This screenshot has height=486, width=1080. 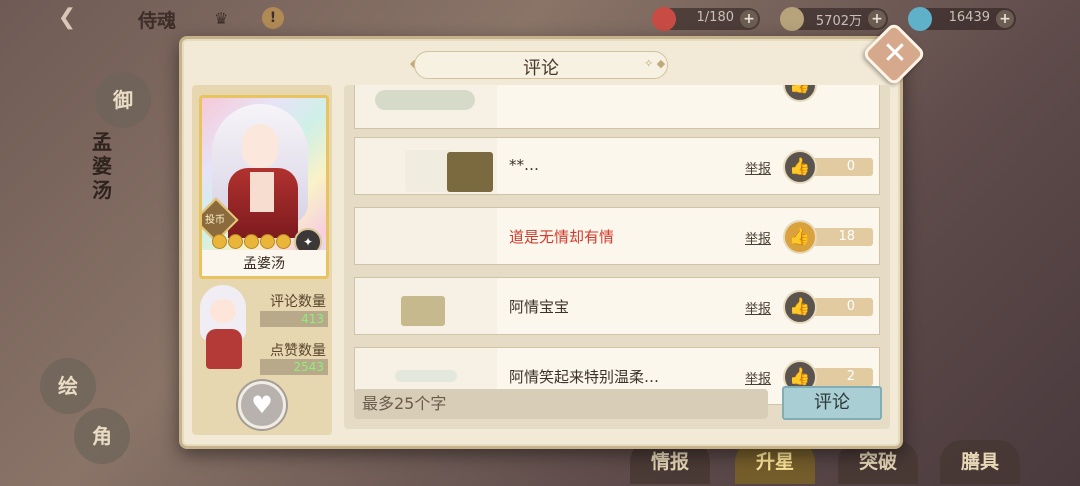 What do you see at coordinates (123, 100) in the screenshot?
I see `side-button-yu: 御` at bounding box center [123, 100].